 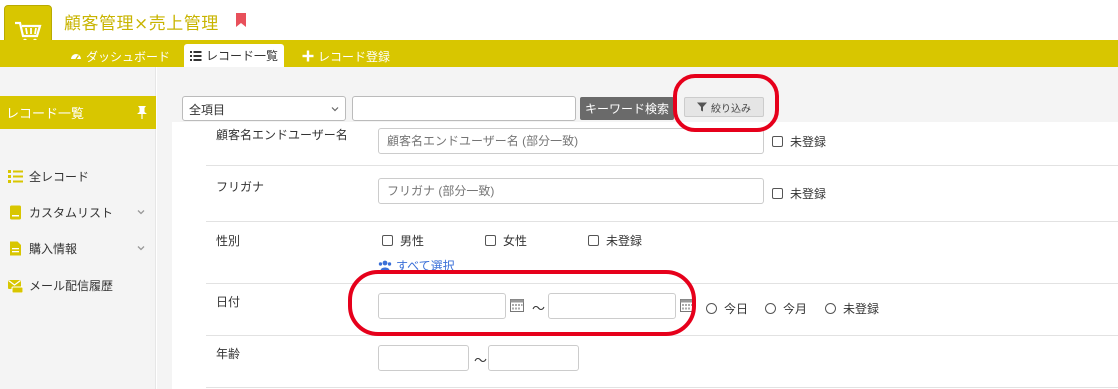 What do you see at coordinates (53, 248) in the screenshot?
I see `sidebar-item-label: 購入情報` at bounding box center [53, 248].